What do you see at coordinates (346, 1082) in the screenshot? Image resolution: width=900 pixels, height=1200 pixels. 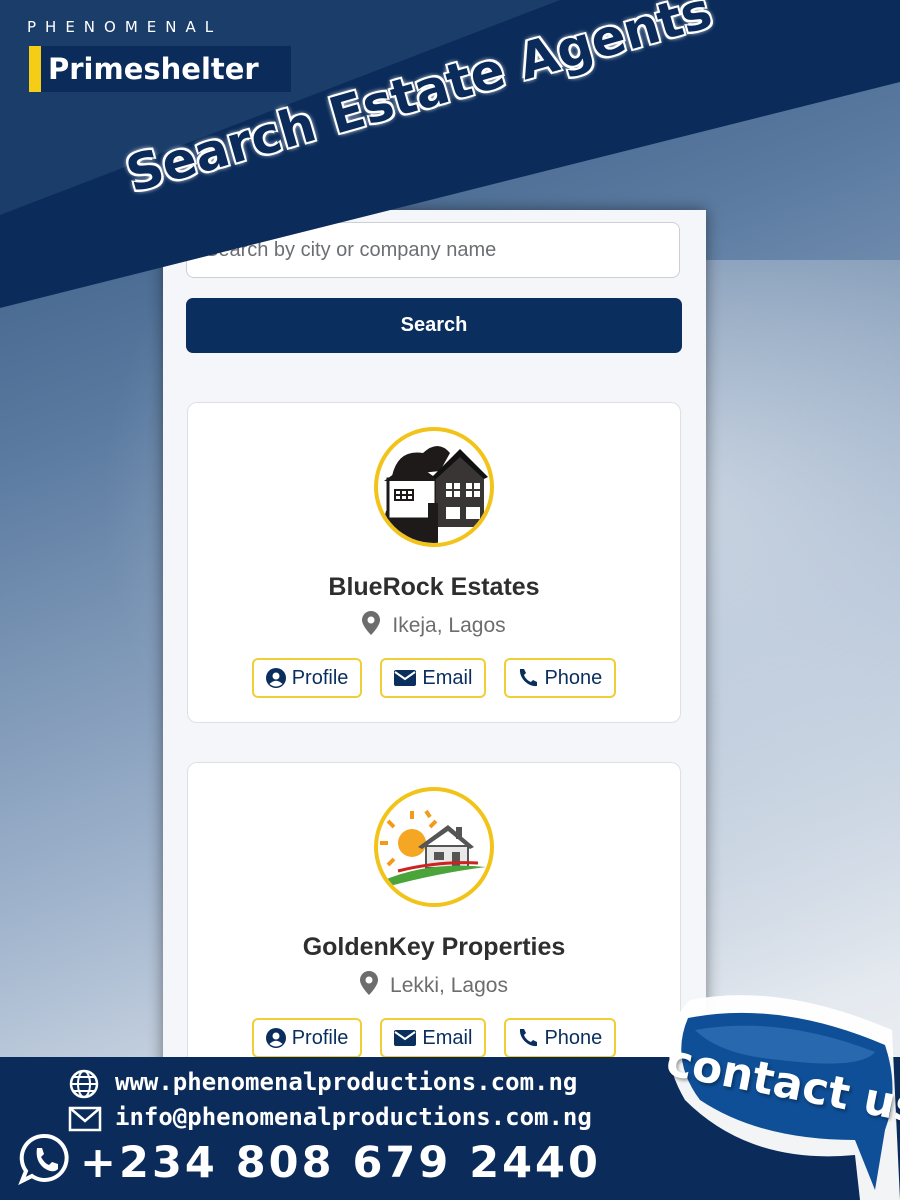 I see `footer-website: www.phenomenalproductions.com.ng` at bounding box center [346, 1082].